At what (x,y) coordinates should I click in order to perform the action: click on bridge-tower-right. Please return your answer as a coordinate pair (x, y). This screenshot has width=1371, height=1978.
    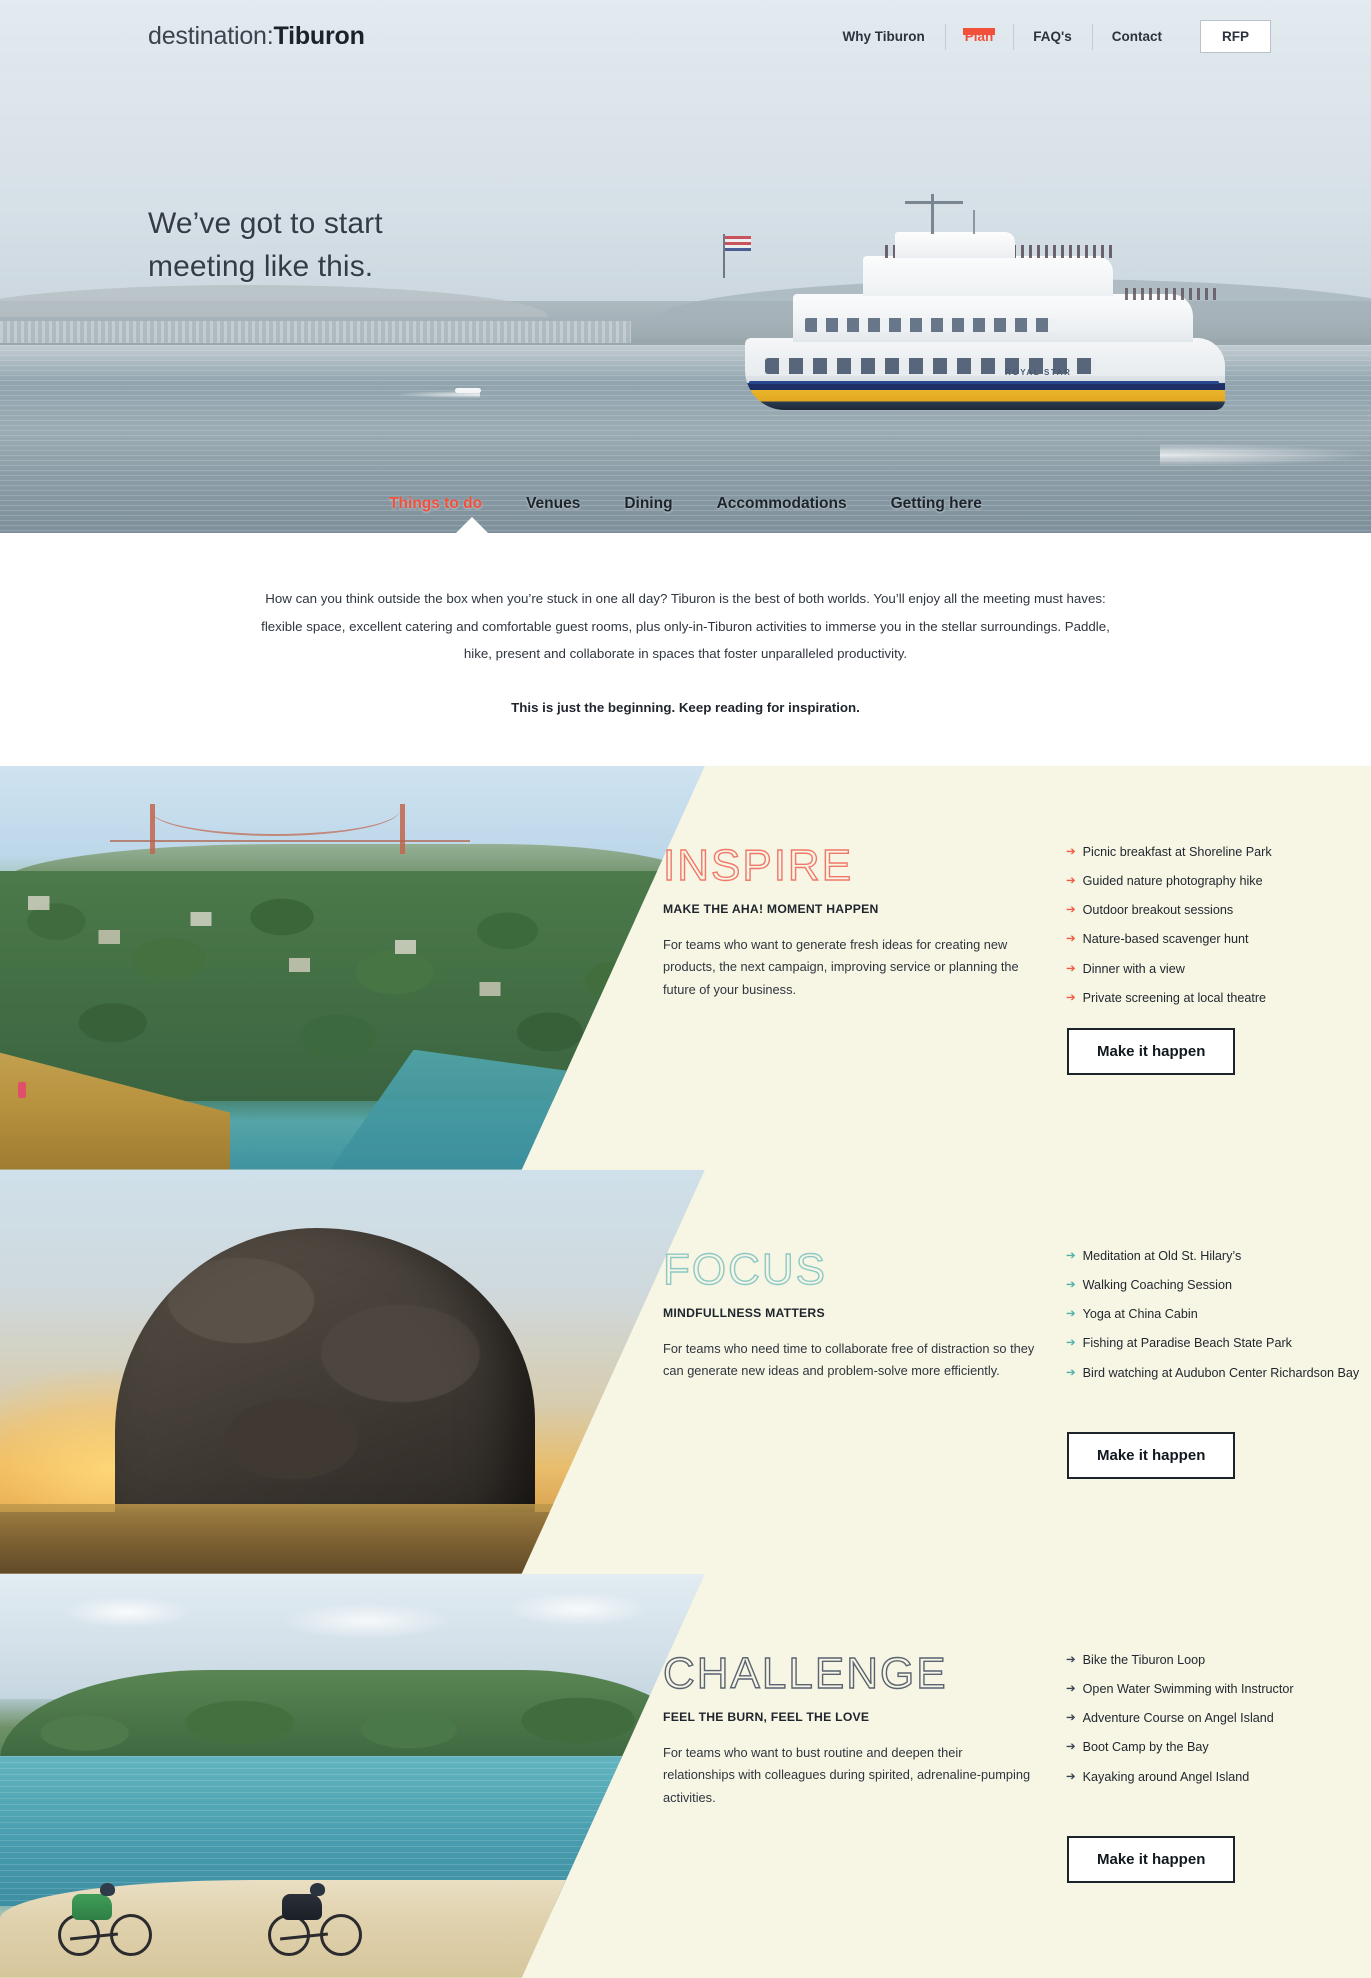
    Looking at the image, I should click on (402, 828).